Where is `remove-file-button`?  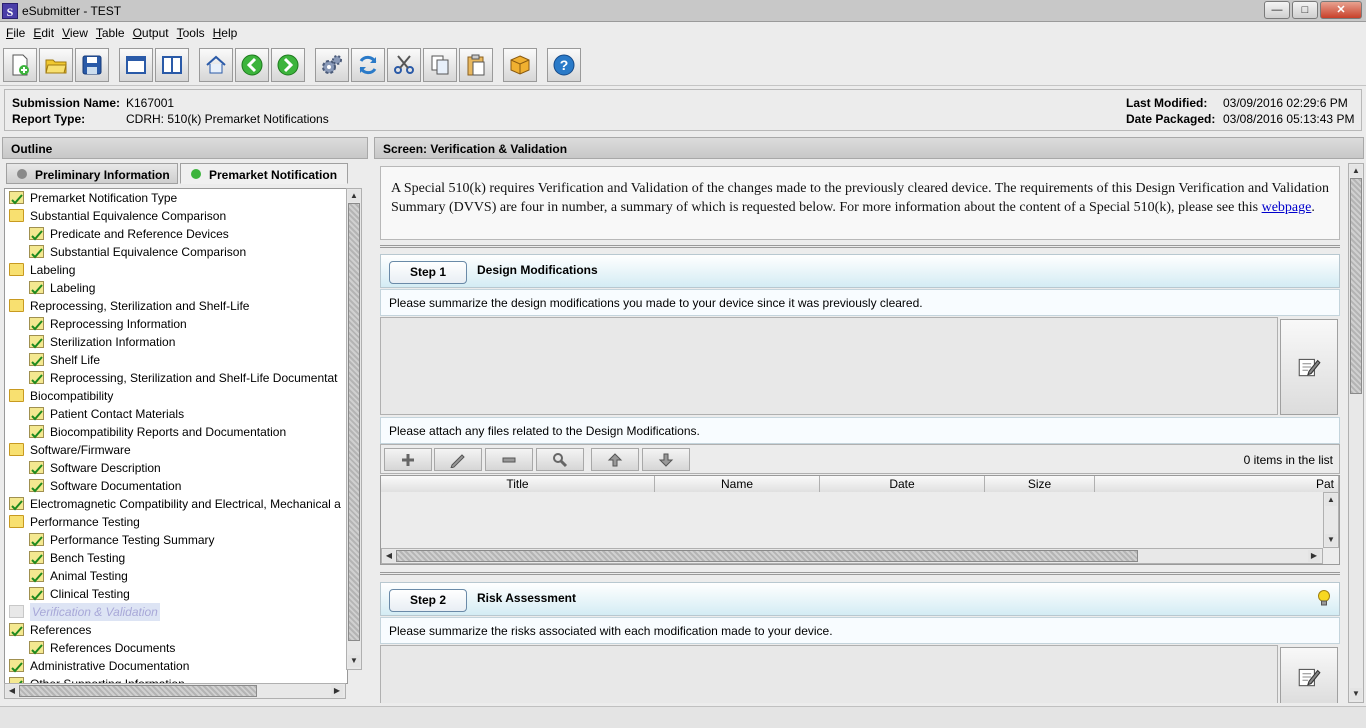 remove-file-button is located at coordinates (509, 459).